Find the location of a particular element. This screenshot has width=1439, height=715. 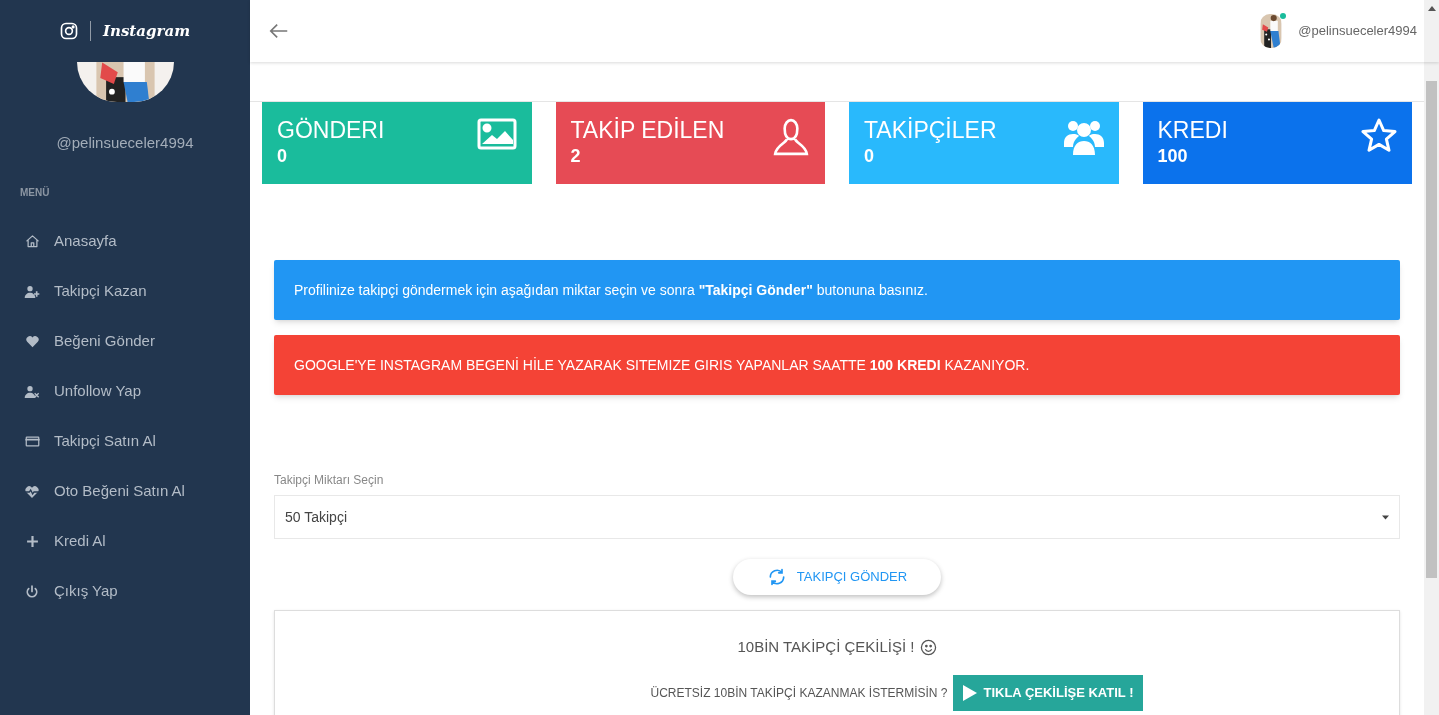

amount-select: 50 Takipçi is located at coordinates (837, 517).